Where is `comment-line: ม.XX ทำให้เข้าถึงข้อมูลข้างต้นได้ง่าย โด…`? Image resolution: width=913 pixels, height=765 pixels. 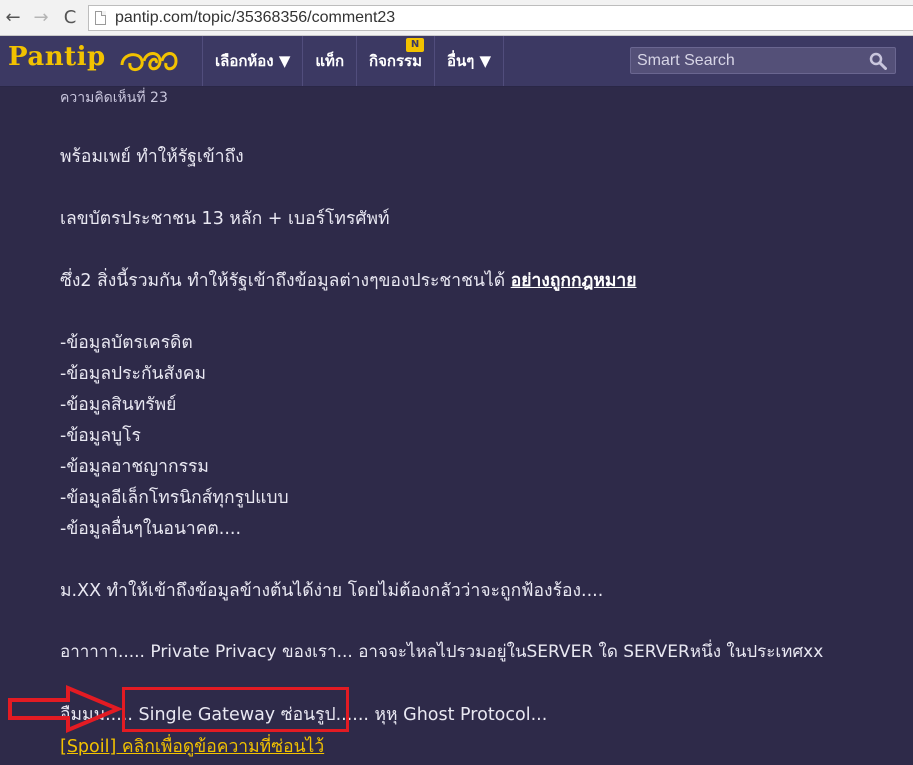
comment-line: ม.XX ทำให้เข้าถึงข้อมูลข้างต้นได้ง่าย โด… is located at coordinates (332, 591).